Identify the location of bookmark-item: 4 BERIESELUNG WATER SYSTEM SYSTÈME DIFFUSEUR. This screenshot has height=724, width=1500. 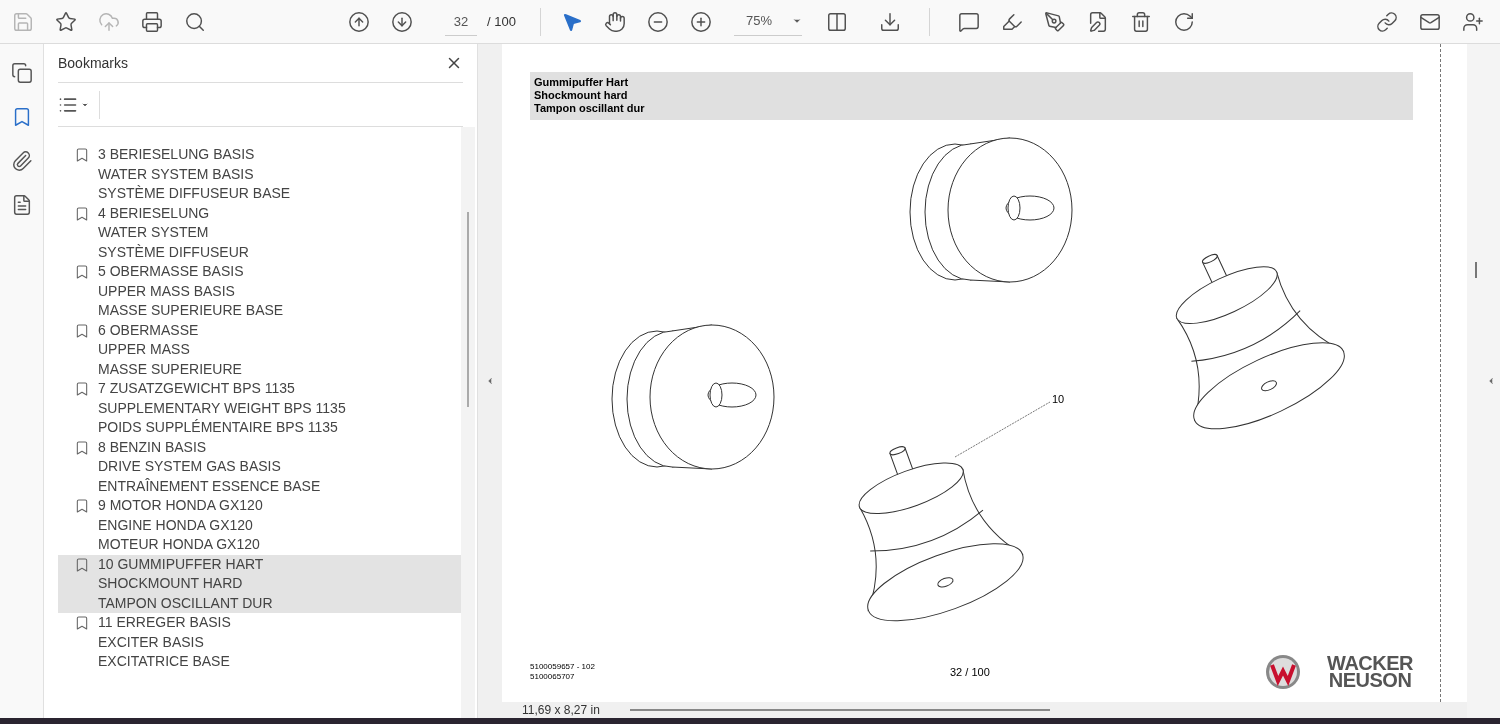
(259, 232).